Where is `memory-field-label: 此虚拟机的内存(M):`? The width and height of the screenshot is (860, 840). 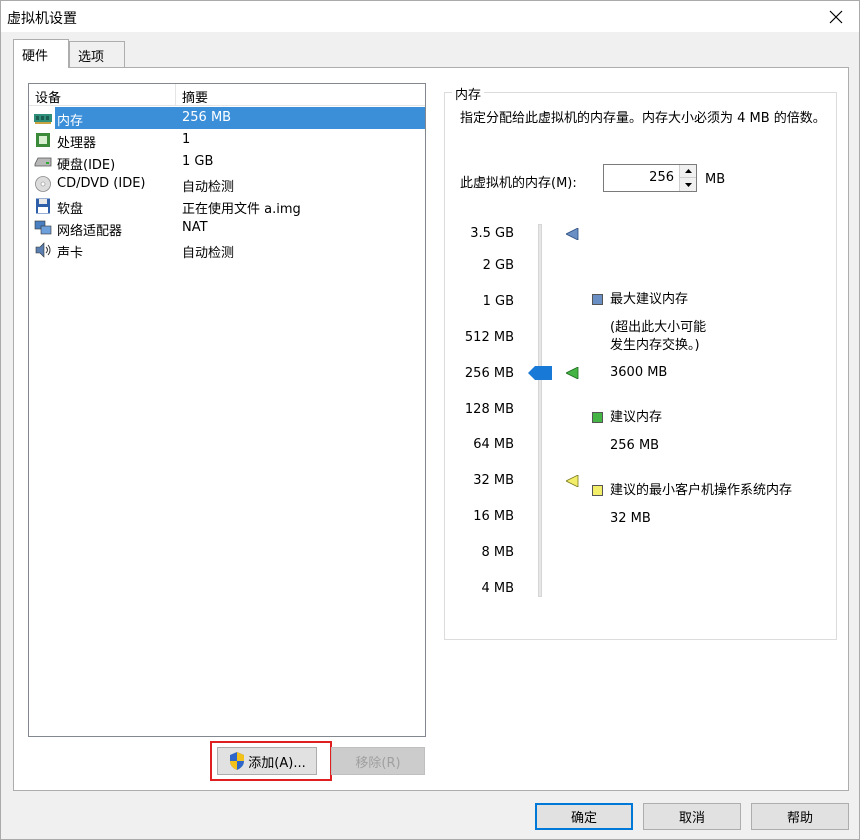
memory-field-label: 此虚拟机的内存(M): is located at coordinates (518, 183).